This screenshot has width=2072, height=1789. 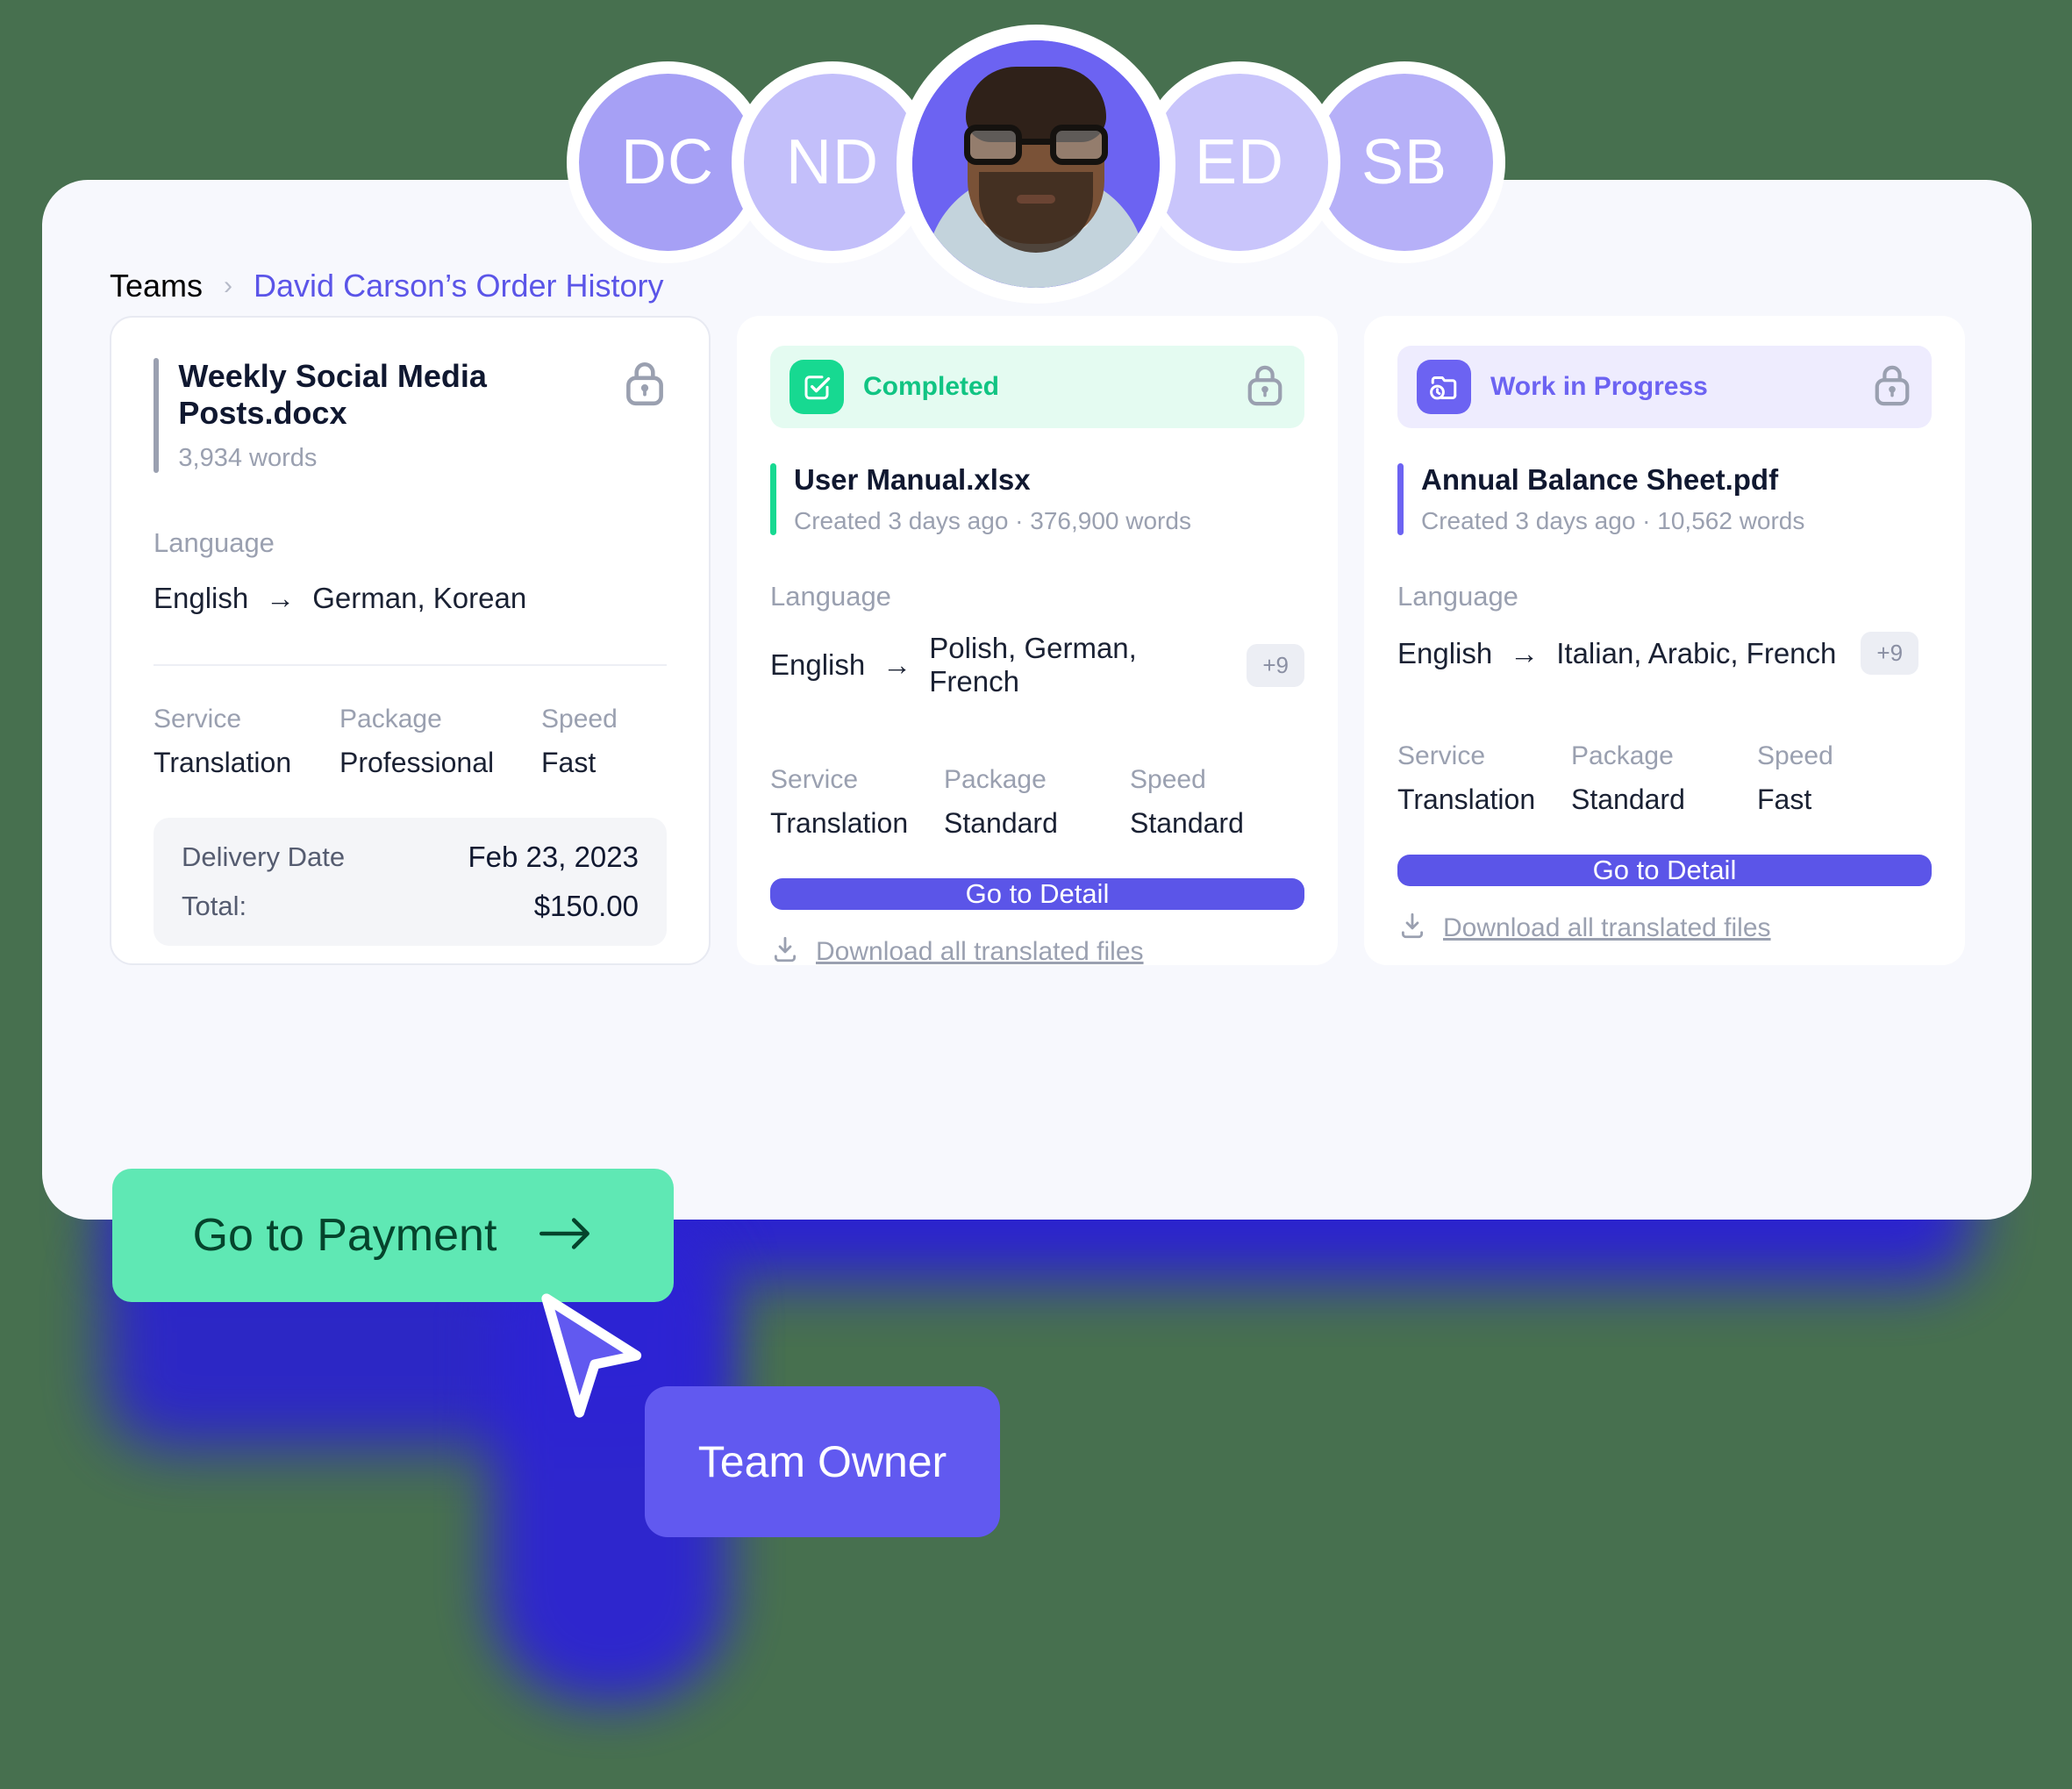 What do you see at coordinates (1033, 665) in the screenshot?
I see `target-languages: Polish, German, French` at bounding box center [1033, 665].